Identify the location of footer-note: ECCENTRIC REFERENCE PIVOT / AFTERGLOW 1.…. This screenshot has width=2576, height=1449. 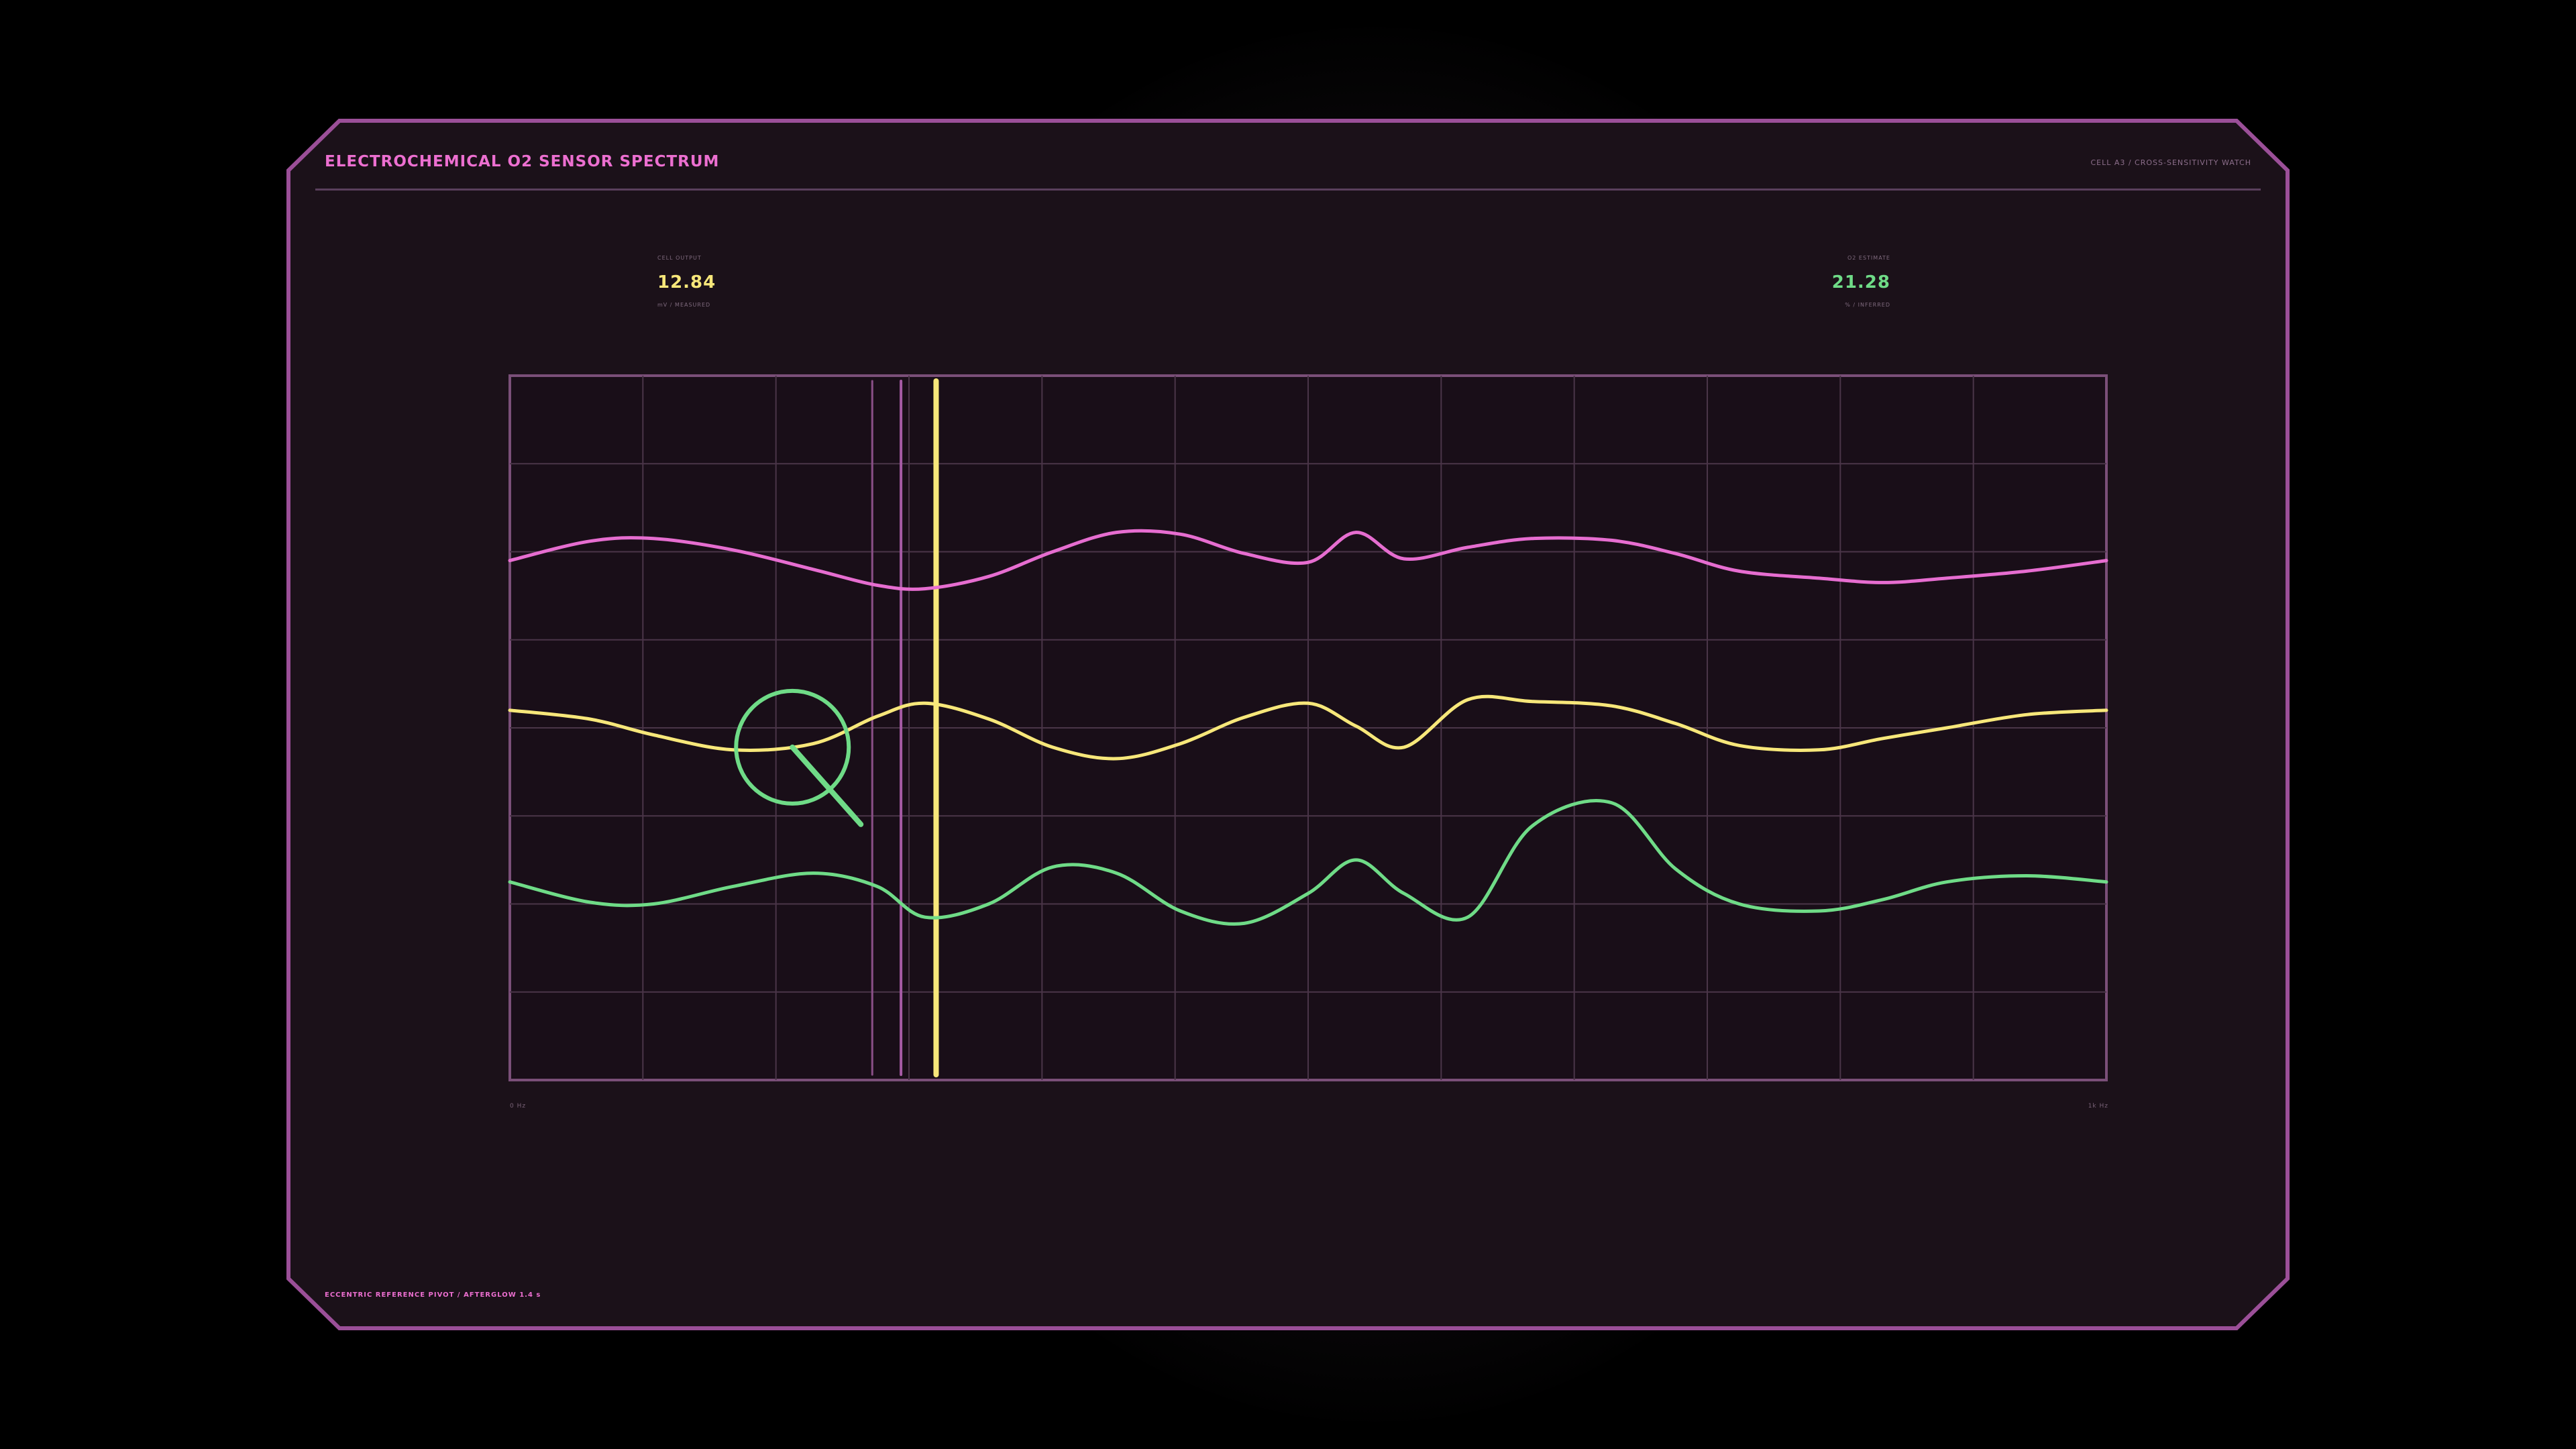
(433, 1295).